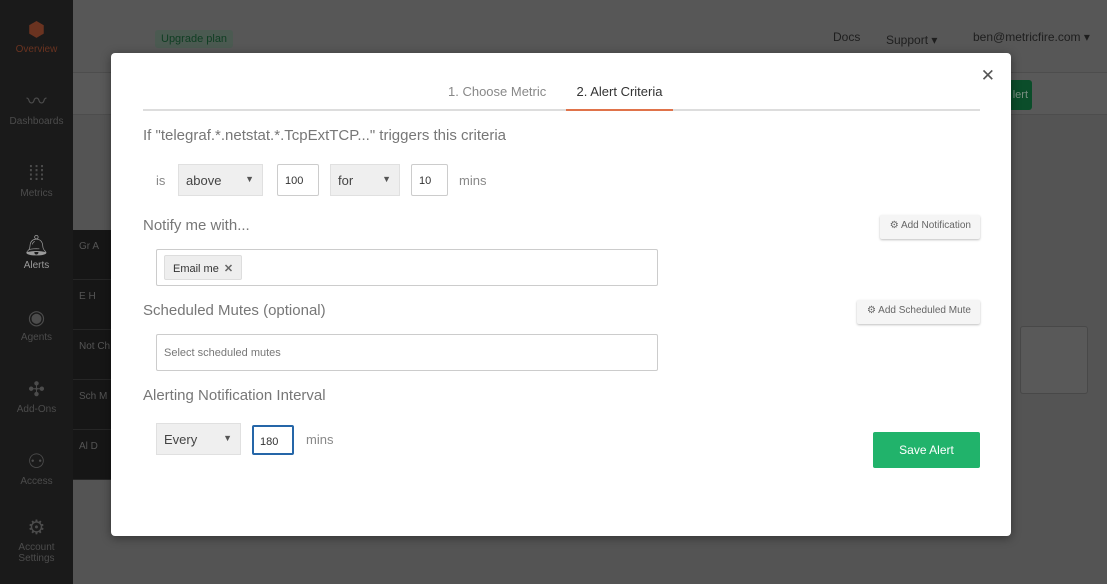 This screenshot has height=584, width=1107. Describe the element at coordinates (161, 180) in the screenshot. I see `is-label: is` at that location.